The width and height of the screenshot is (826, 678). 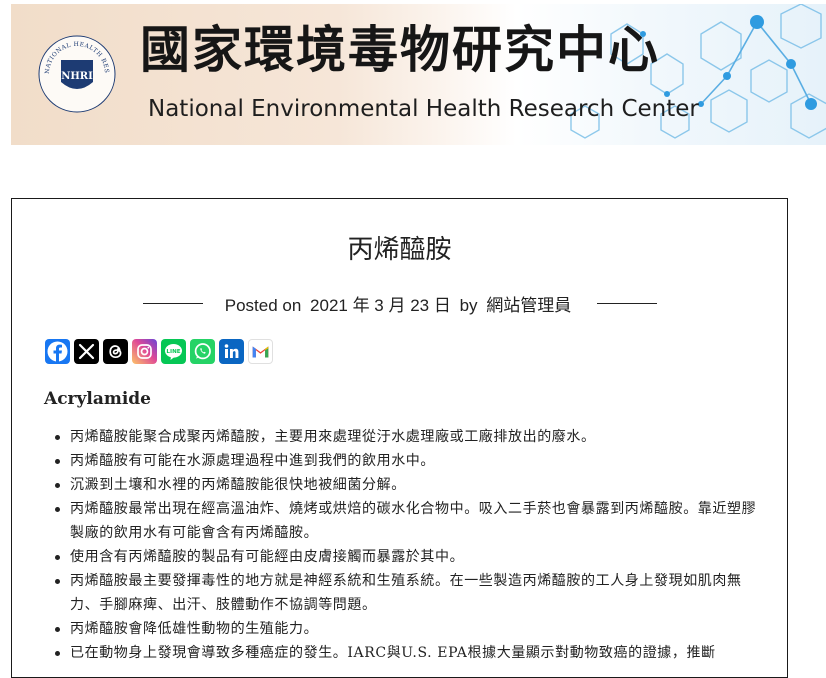 What do you see at coordinates (399, 250) in the screenshot?
I see `post-title: 丙烯醯胺` at bounding box center [399, 250].